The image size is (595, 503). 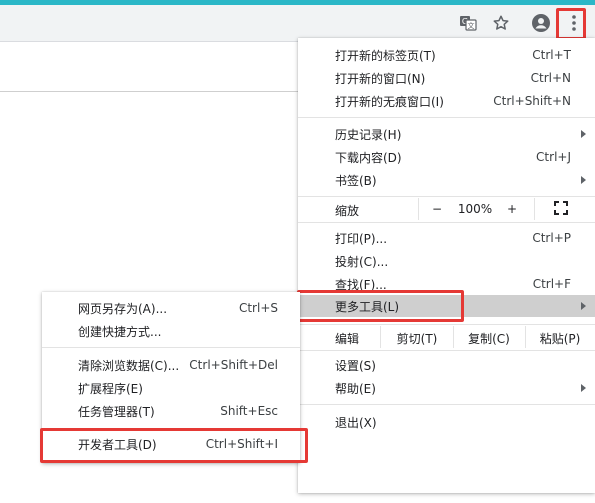 What do you see at coordinates (297, 23) in the screenshot?
I see `browser-toolbar: G 文` at bounding box center [297, 23].